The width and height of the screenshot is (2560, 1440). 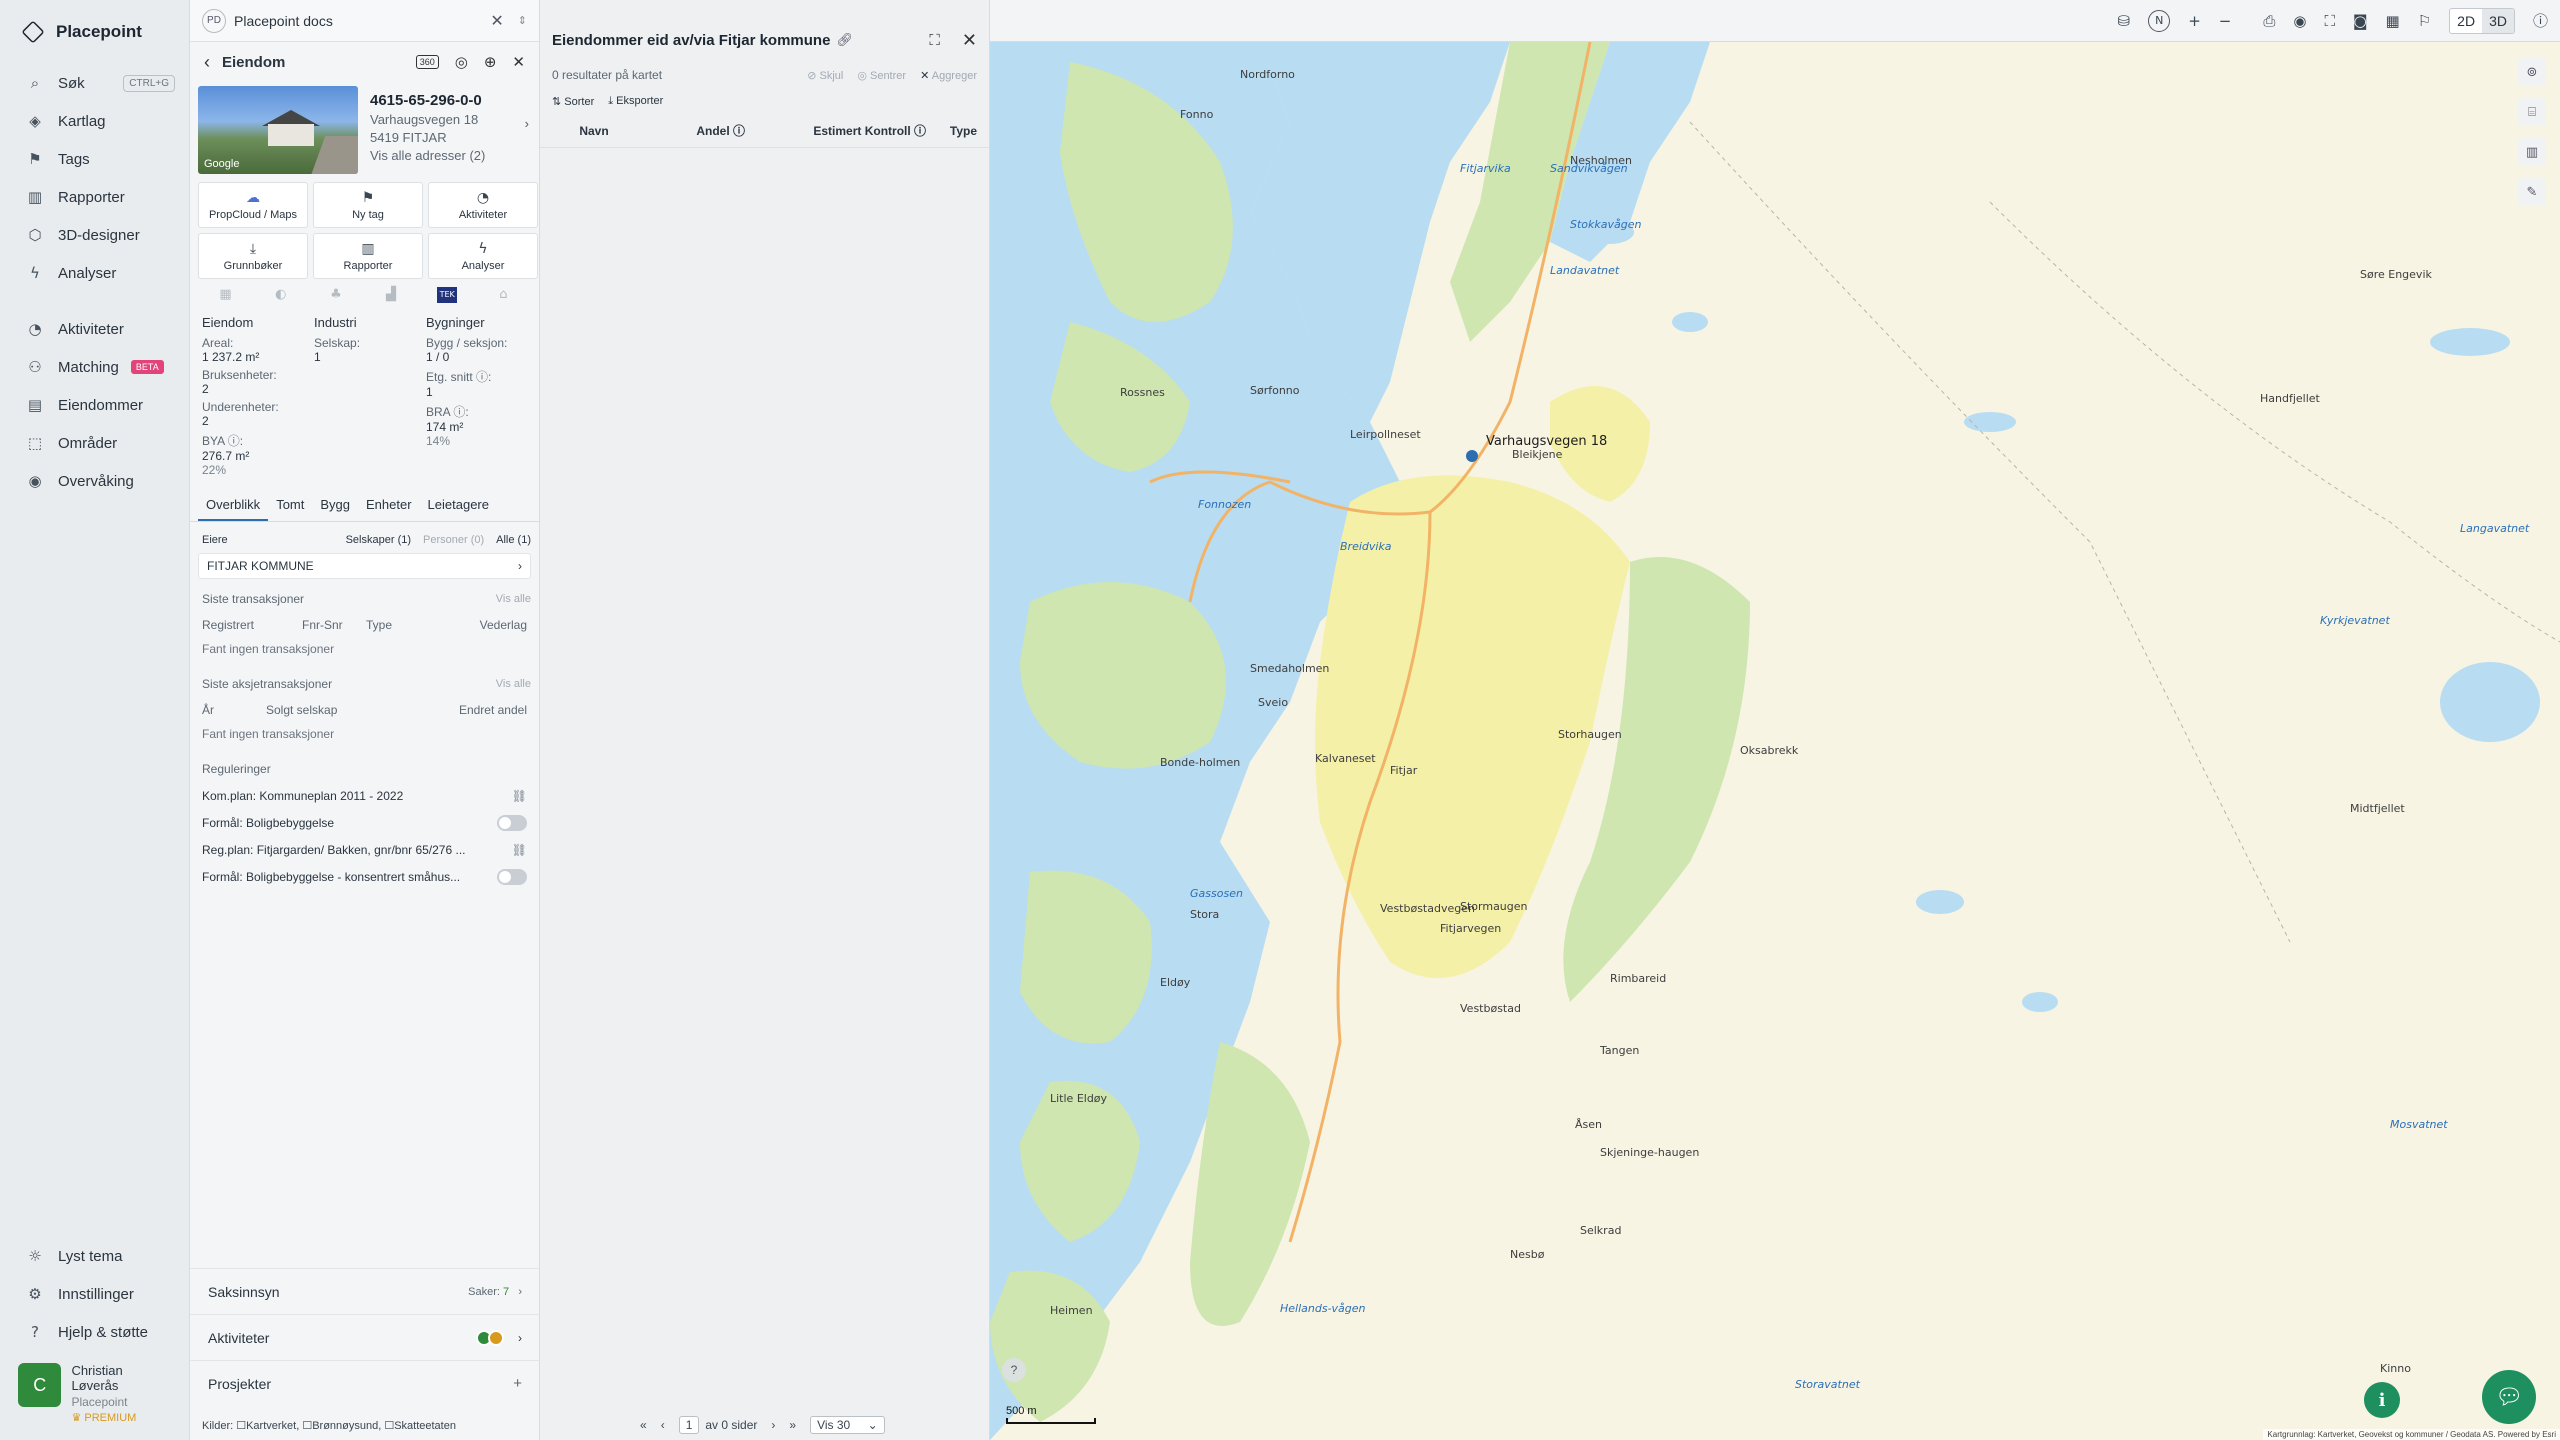 What do you see at coordinates (94, 32) in the screenshot?
I see `brand: Placepoint` at bounding box center [94, 32].